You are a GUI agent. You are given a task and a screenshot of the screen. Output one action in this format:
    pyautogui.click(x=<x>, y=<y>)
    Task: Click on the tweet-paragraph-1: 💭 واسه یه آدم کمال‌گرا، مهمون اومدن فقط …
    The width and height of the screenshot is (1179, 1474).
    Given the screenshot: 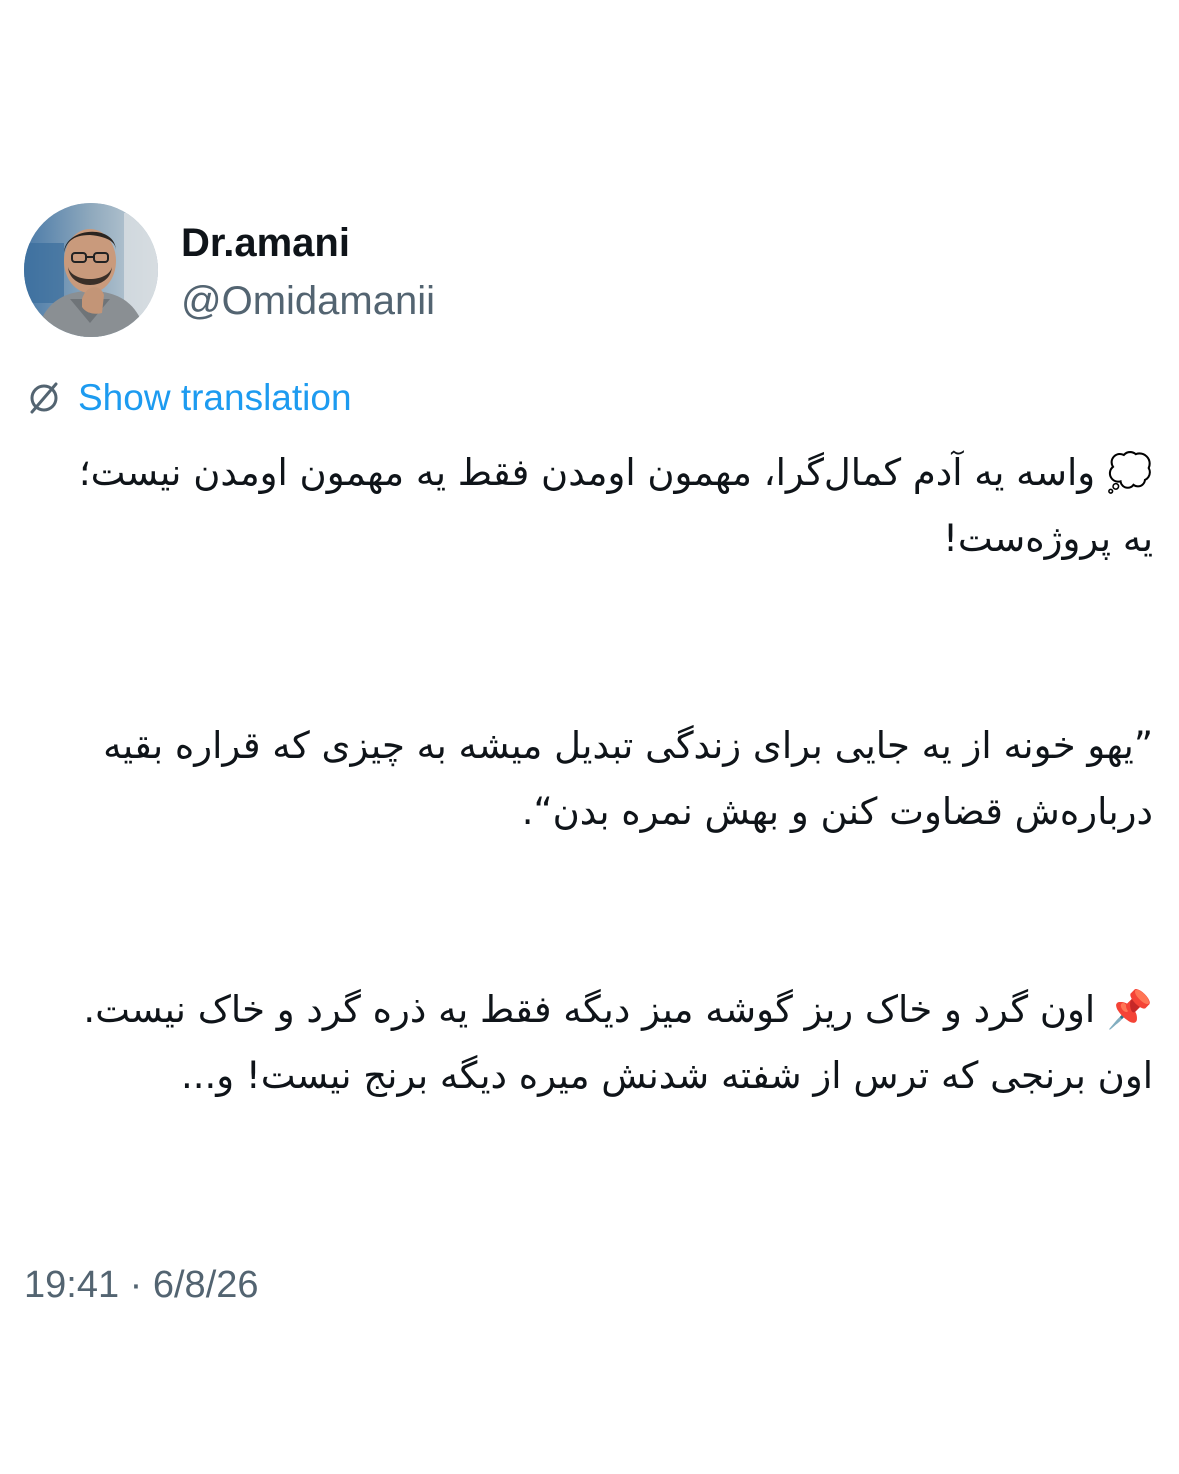 What is the action you would take?
    pyautogui.click(x=615, y=505)
    